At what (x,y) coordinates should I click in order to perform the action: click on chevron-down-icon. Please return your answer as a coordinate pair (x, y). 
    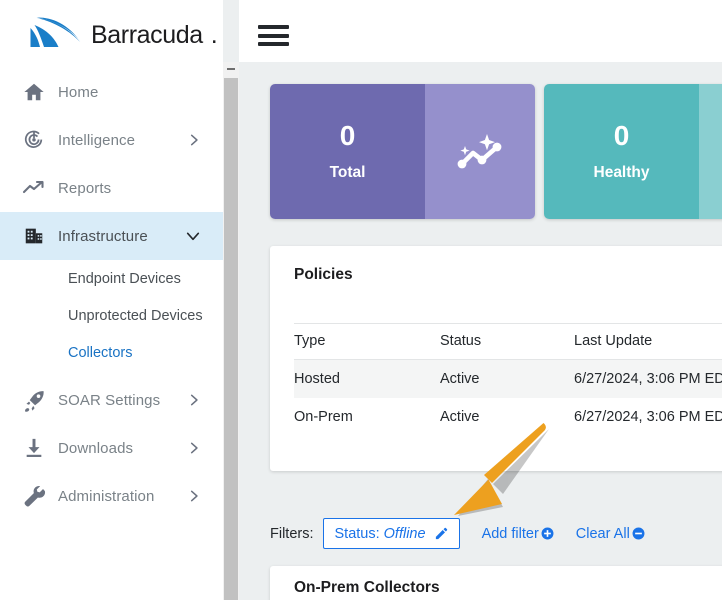
    Looking at the image, I should click on (193, 236).